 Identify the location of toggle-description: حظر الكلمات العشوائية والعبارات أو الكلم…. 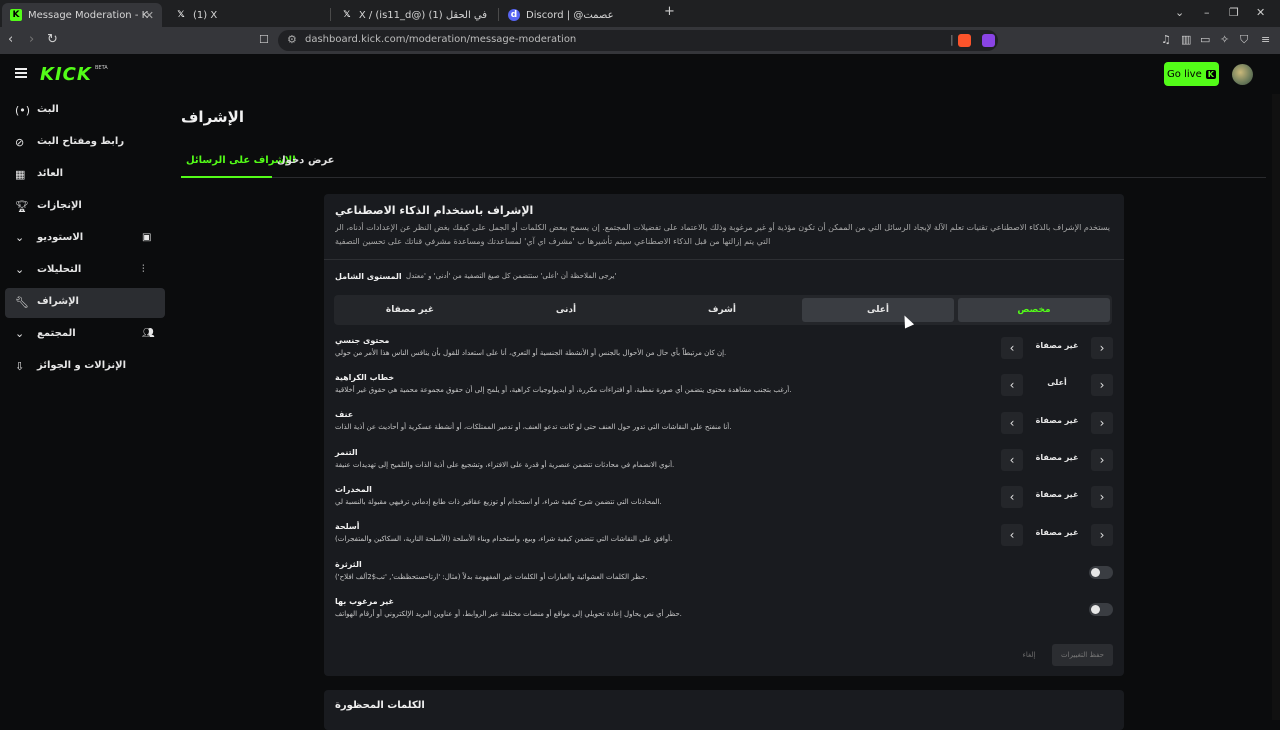
(491, 577).